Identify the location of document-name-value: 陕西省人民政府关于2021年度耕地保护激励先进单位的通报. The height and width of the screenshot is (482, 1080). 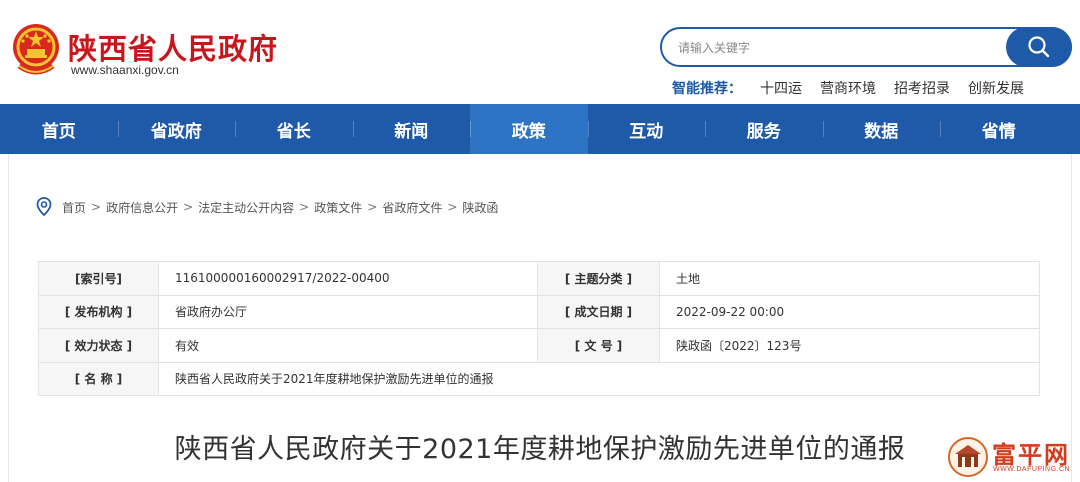
(599, 378).